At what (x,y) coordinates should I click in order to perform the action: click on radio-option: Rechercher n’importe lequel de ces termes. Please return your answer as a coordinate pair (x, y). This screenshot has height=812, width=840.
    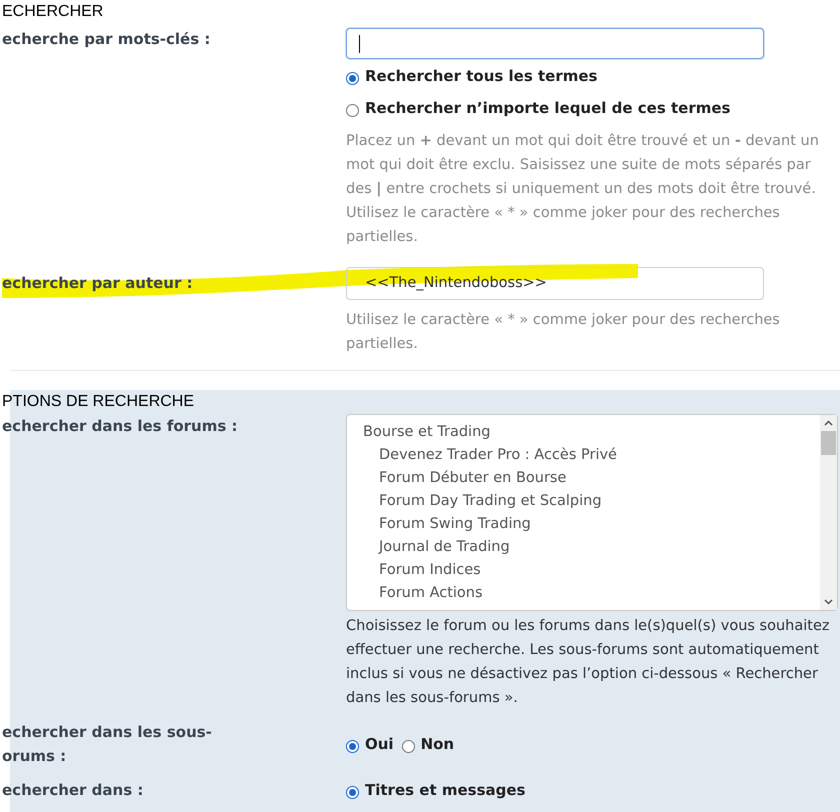
    Looking at the image, I should click on (593, 108).